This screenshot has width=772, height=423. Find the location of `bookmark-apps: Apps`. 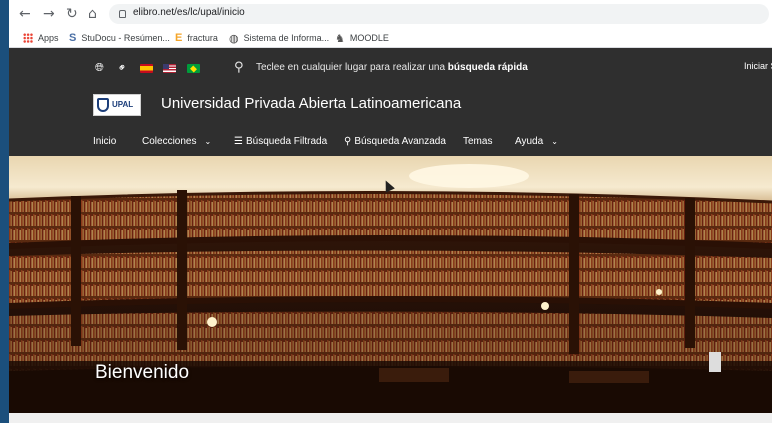

bookmark-apps: Apps is located at coordinates (41, 38).